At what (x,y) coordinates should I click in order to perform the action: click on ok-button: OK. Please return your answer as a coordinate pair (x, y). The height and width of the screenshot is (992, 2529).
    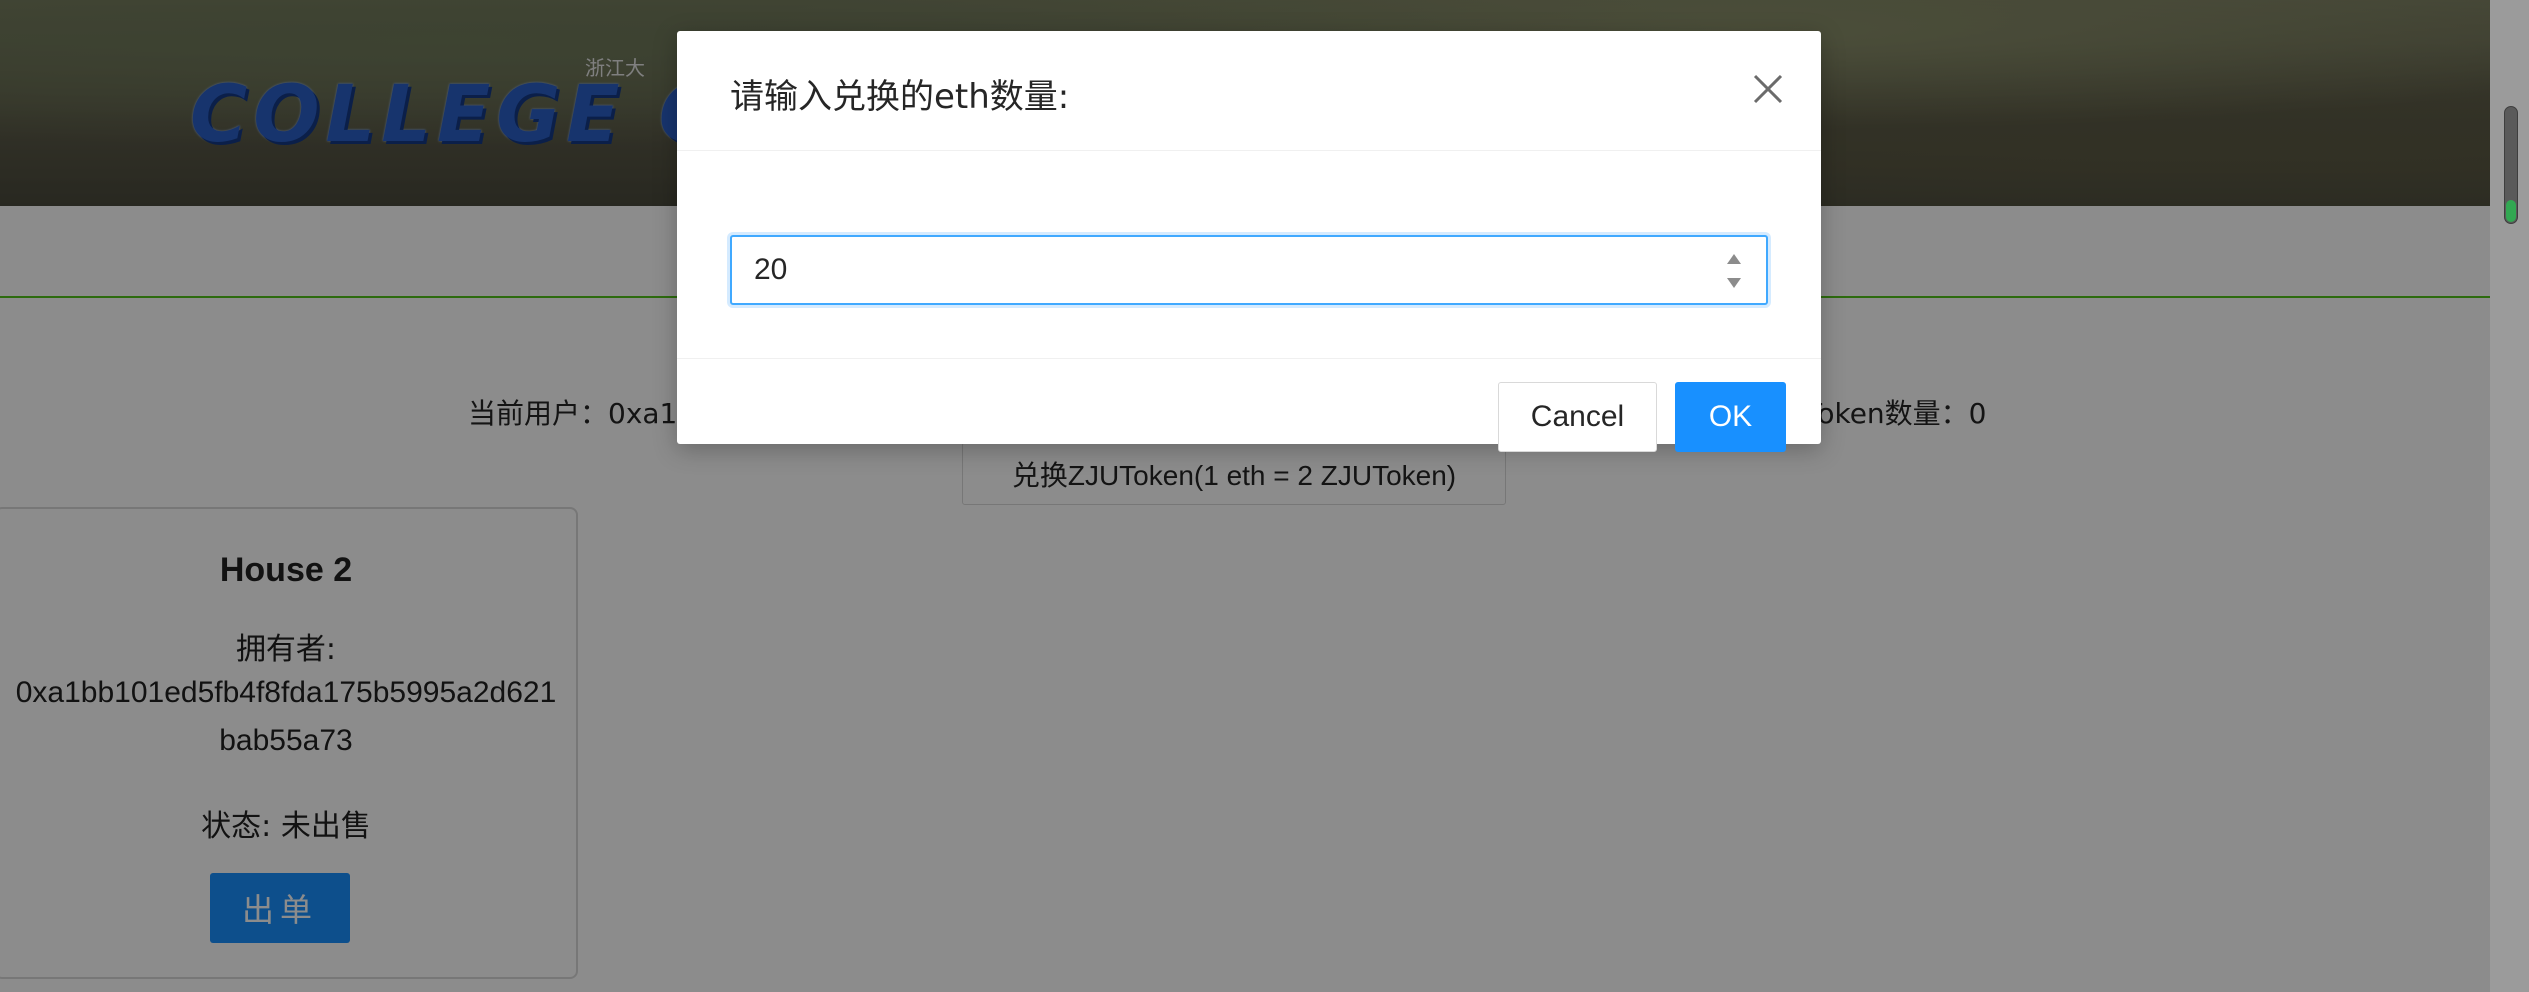
    Looking at the image, I should click on (1730, 417).